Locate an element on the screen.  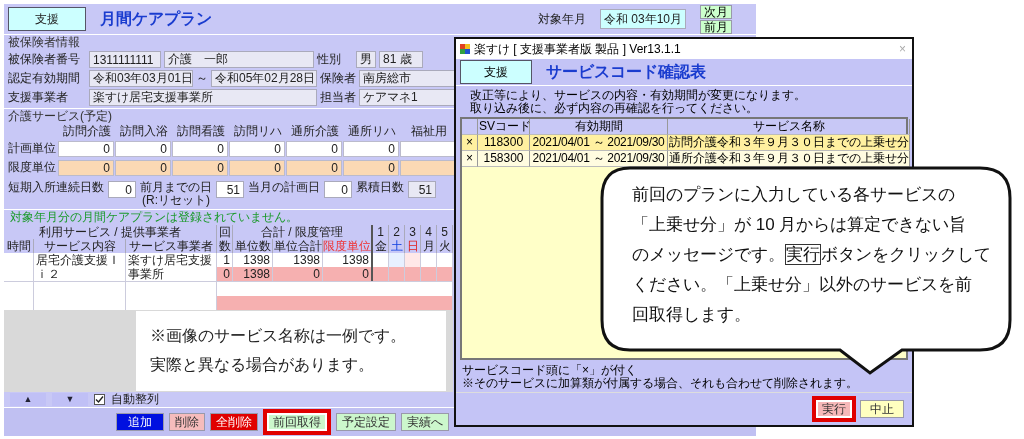
consecutive-days-field: 0 is located at coordinates (122, 189).